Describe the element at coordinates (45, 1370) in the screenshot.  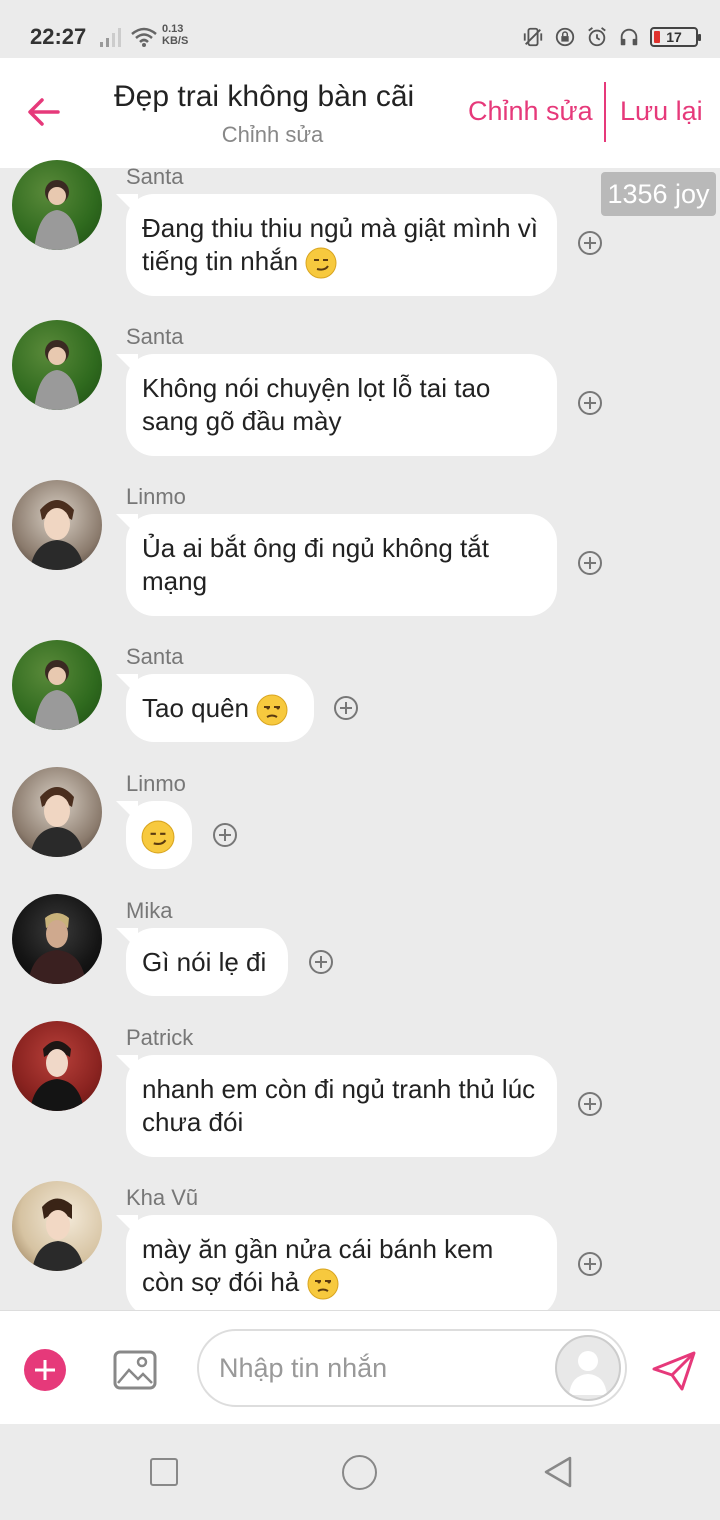
I see `add-attachment-button` at that location.